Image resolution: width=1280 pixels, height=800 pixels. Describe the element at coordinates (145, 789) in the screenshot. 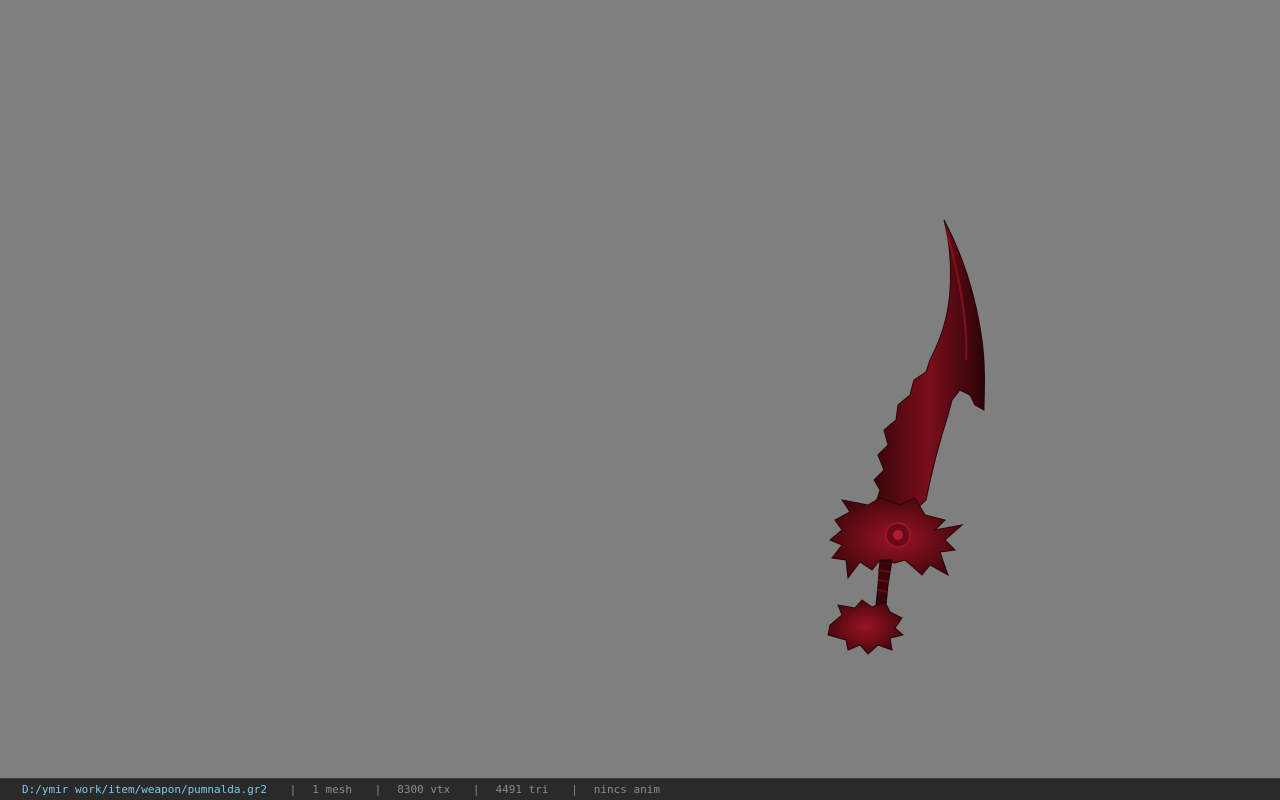

I see `file-path: D:/ymir work/item/weapon/pumnalda.gr2` at that location.